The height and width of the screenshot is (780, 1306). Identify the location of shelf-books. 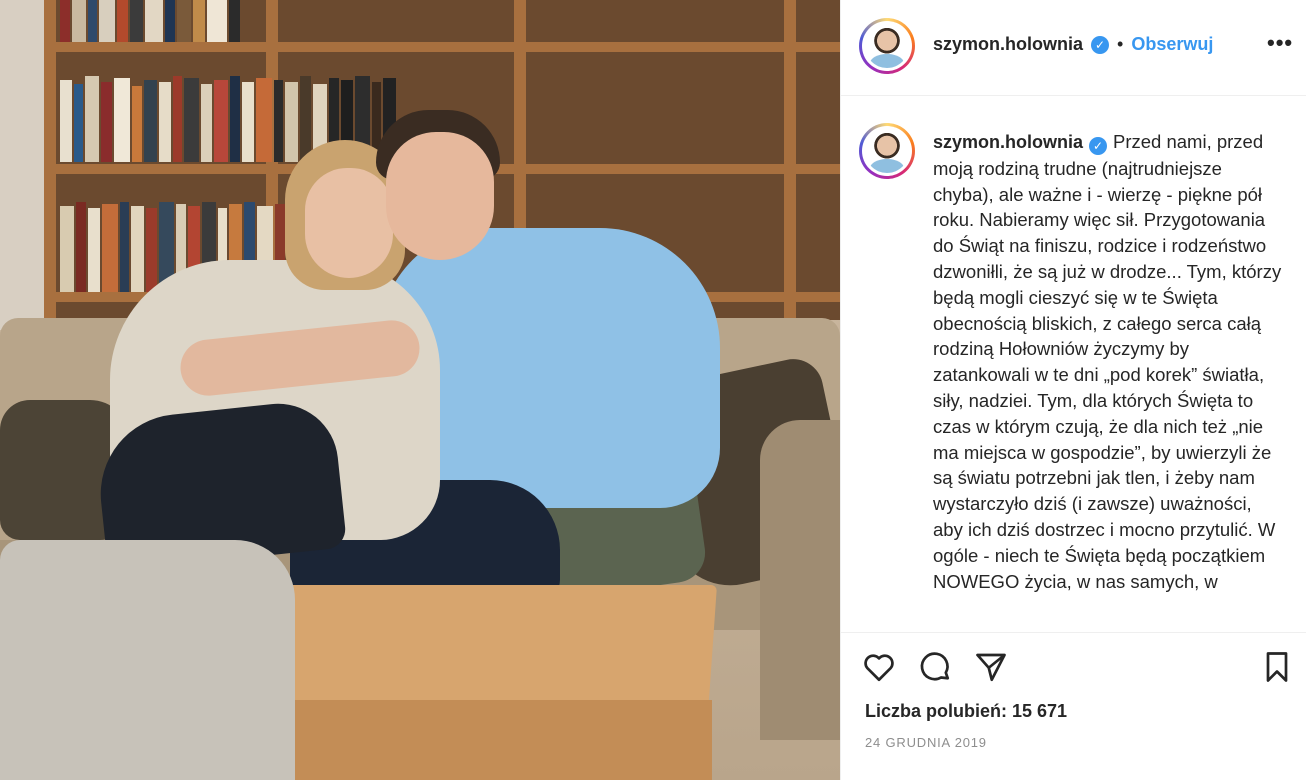
(448, 21).